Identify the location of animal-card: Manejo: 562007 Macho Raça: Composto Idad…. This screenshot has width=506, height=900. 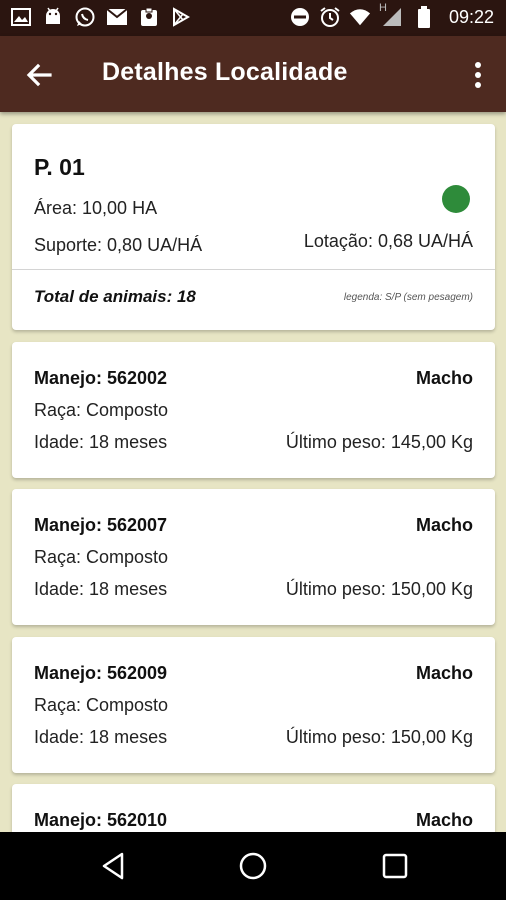
(253, 557).